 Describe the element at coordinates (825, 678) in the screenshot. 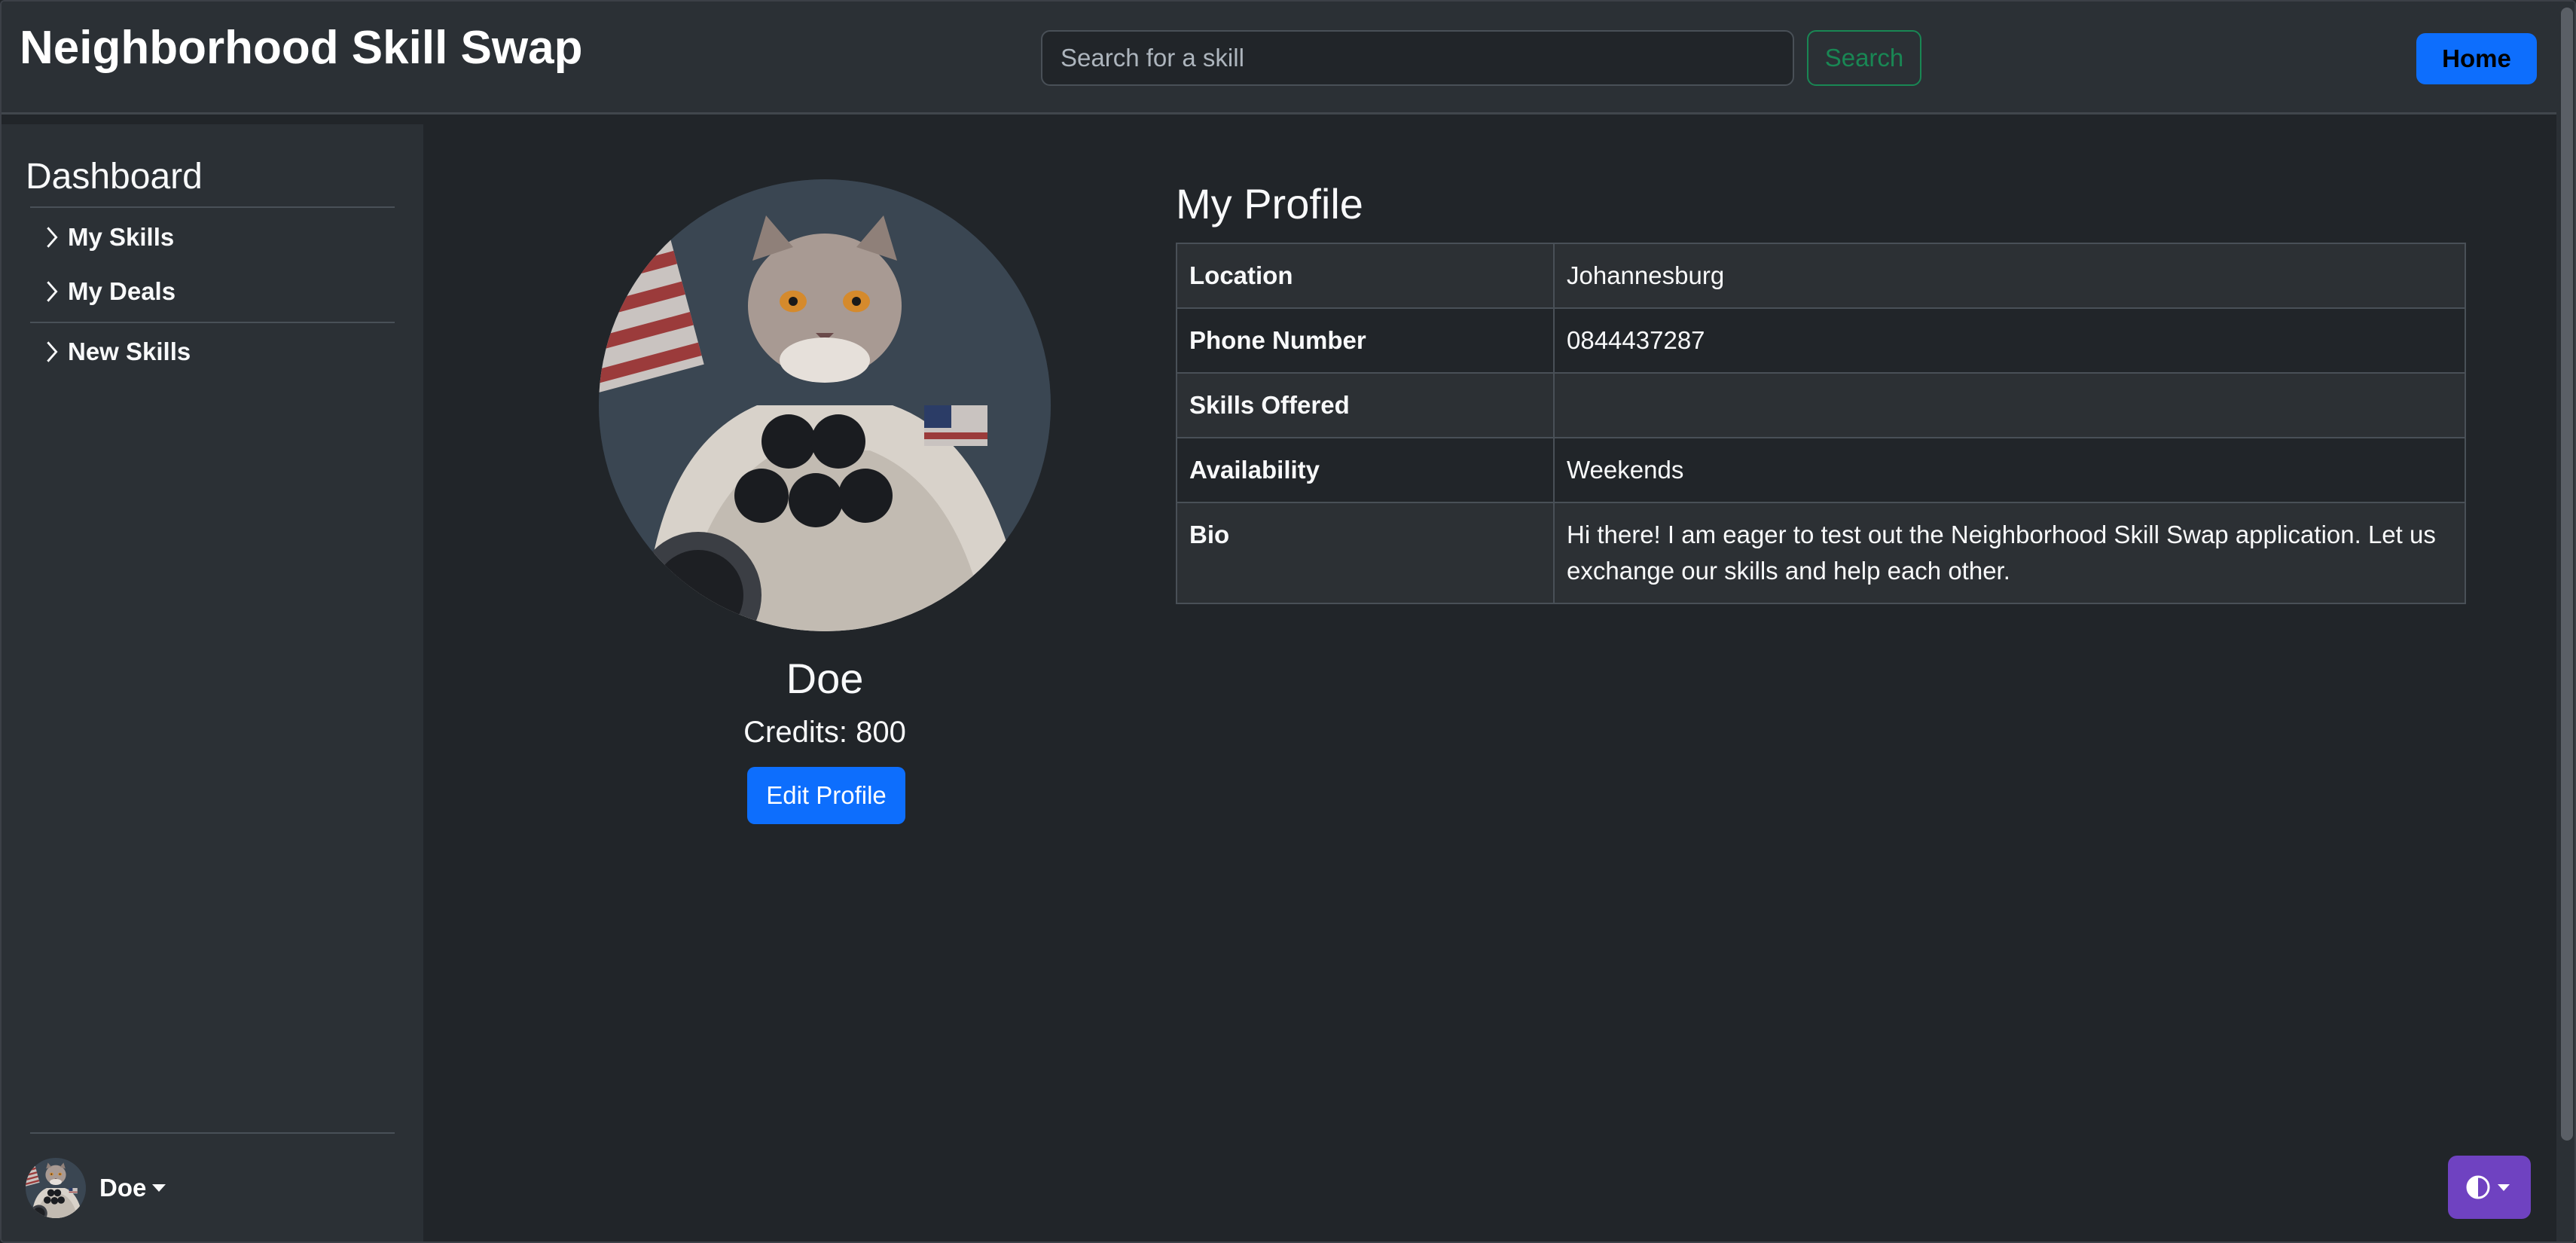

I see `profile-name: Doe` at that location.